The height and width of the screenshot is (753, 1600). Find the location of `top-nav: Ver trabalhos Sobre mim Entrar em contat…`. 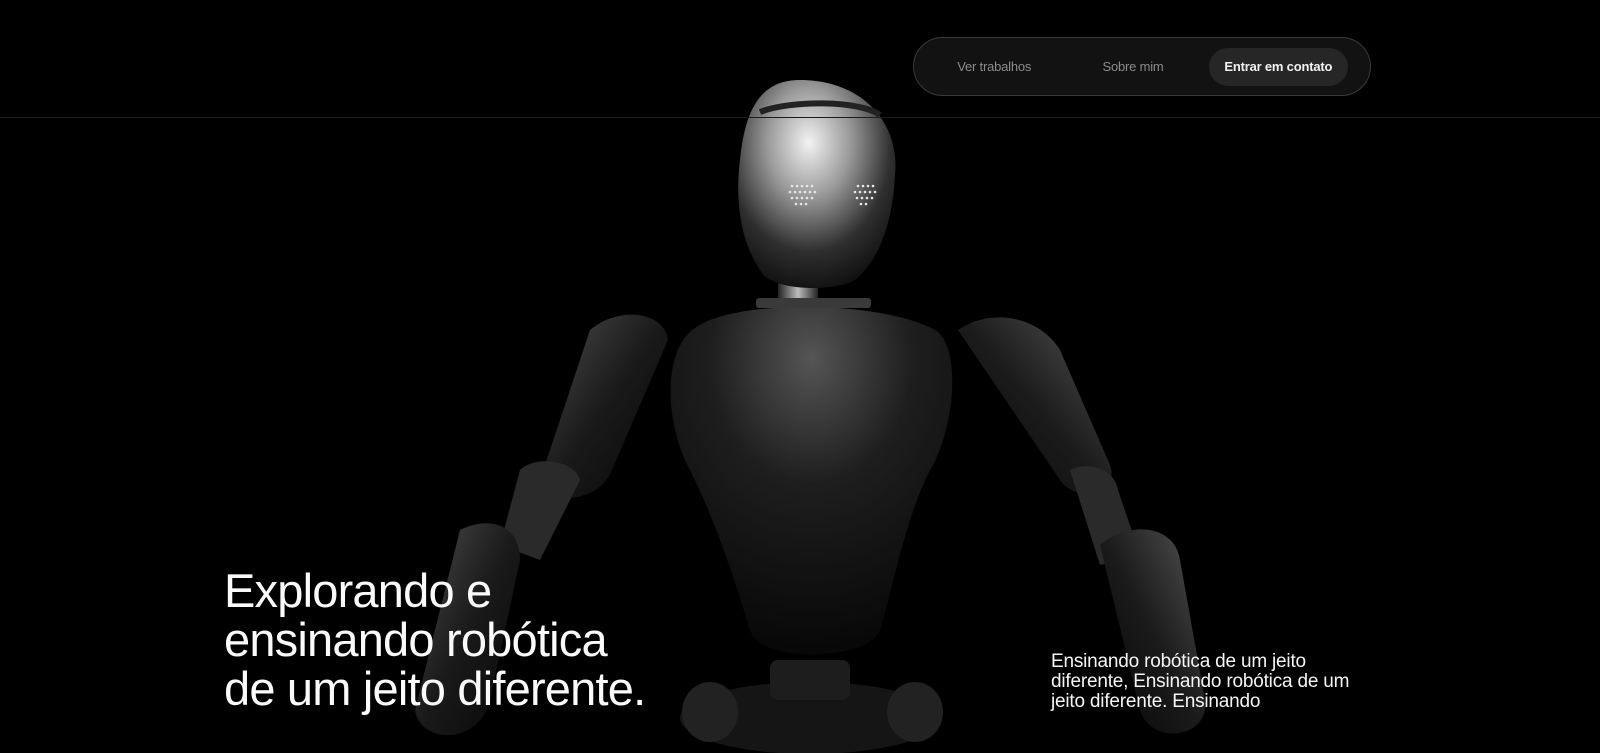

top-nav: Ver trabalhos Sobre mim Entrar em contat… is located at coordinates (1142, 66).